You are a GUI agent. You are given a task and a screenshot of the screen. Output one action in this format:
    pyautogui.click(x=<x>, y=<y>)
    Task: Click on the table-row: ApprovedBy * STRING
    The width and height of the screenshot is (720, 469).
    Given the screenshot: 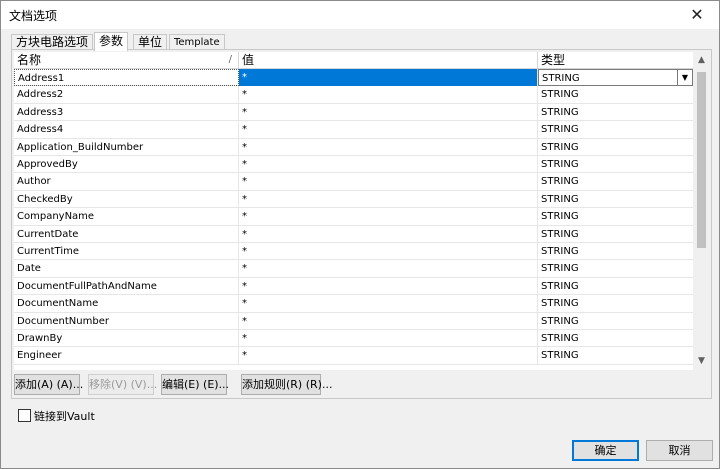 What is the action you would take?
    pyautogui.click(x=353, y=165)
    